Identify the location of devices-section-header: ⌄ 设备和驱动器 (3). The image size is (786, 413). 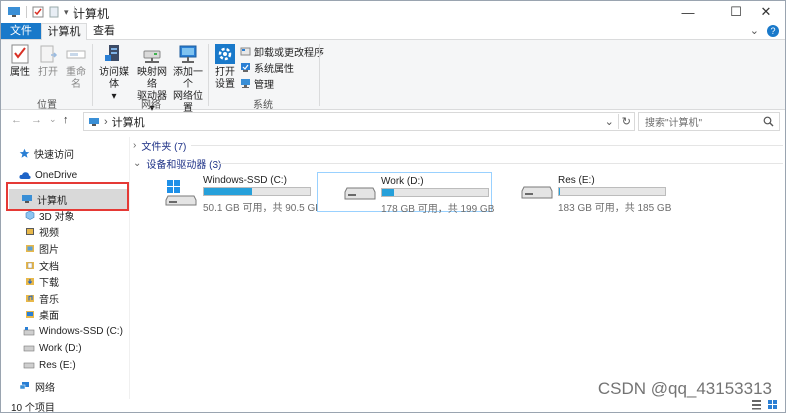
(177, 163).